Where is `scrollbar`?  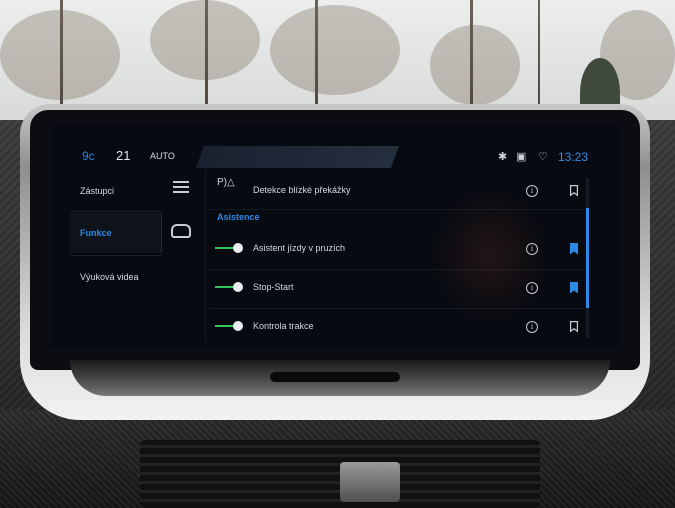
scrollbar is located at coordinates (587, 258).